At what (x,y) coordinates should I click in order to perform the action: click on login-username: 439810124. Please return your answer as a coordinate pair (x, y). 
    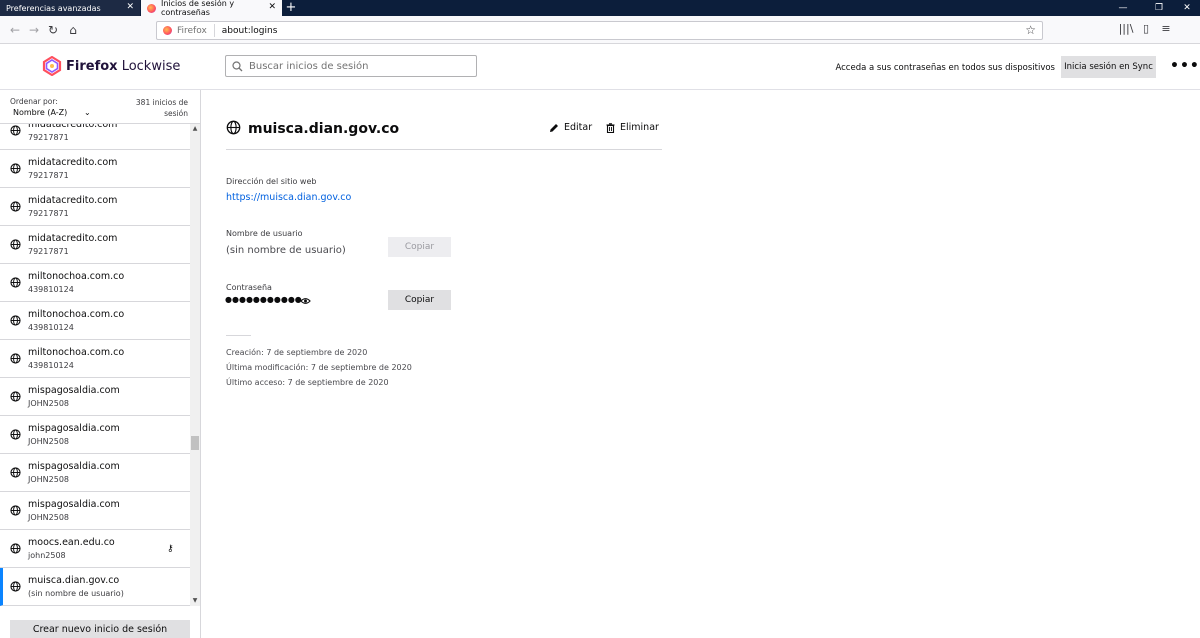
    Looking at the image, I should click on (51, 365).